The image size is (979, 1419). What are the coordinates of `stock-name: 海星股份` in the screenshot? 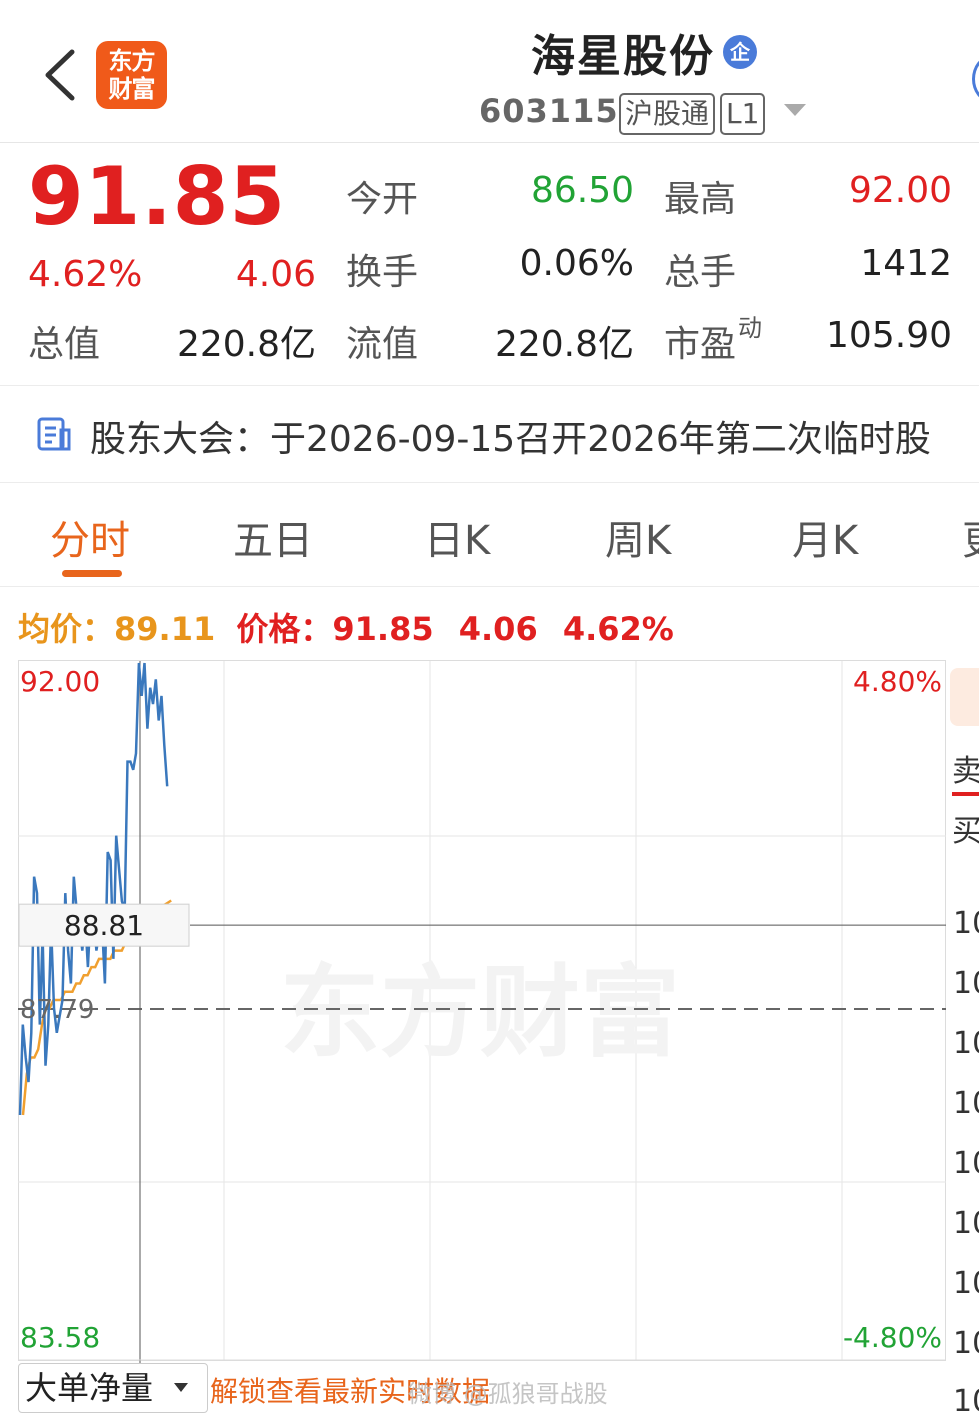 It's located at (623, 56).